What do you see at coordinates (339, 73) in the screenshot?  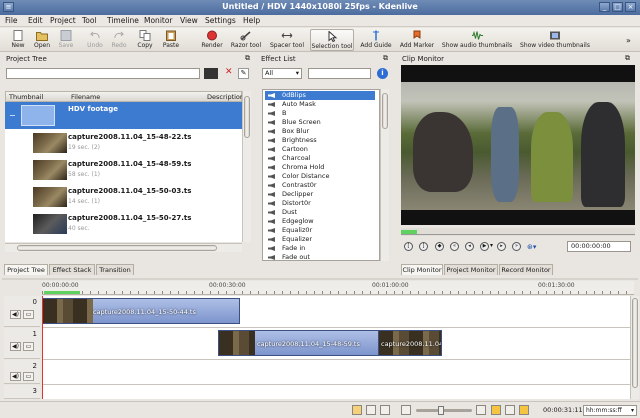 I see `effect-search-input` at bounding box center [339, 73].